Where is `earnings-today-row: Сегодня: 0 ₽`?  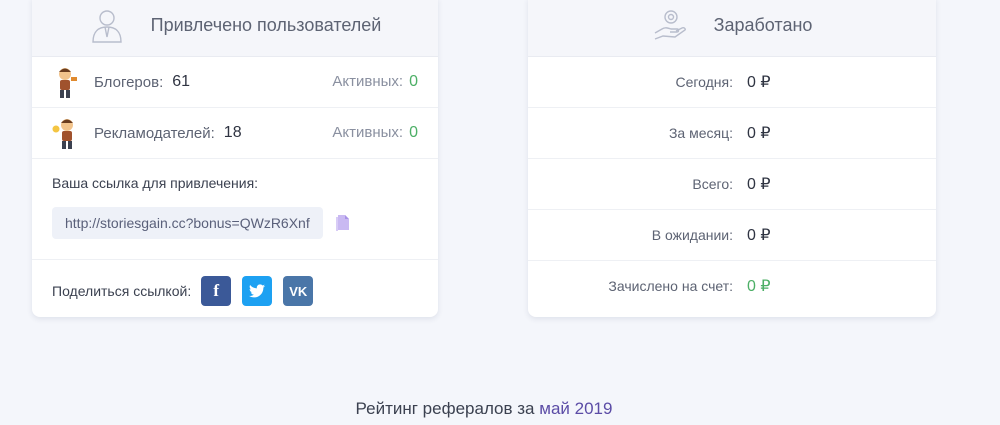 earnings-today-row: Сегодня: 0 ₽ is located at coordinates (732, 82).